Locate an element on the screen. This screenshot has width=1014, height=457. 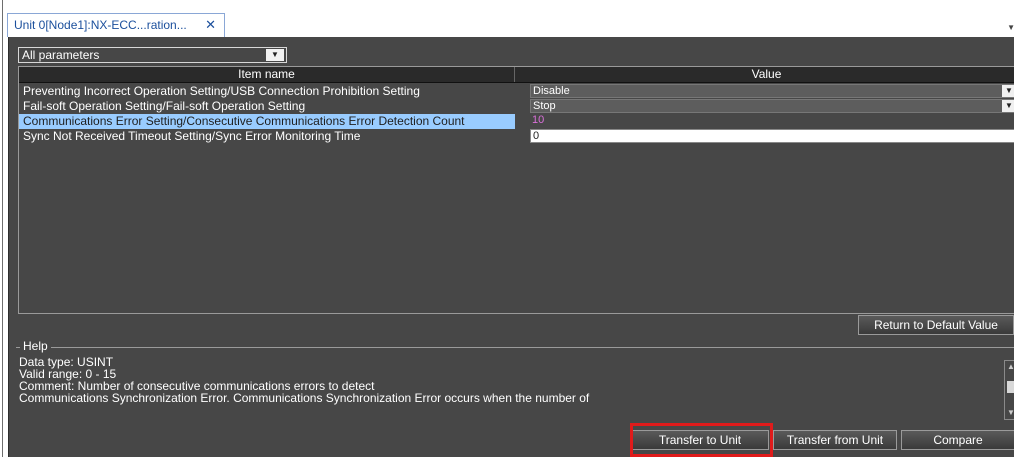
row-value-dropdown: Disable ▼ is located at coordinates (772, 91).